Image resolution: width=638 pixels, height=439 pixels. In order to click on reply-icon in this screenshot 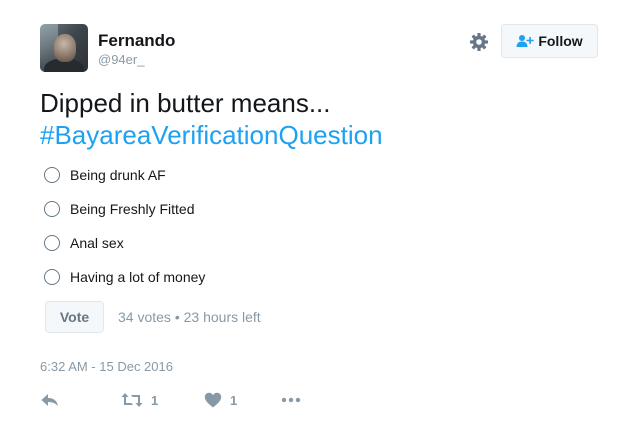, I will do `click(50, 400)`.